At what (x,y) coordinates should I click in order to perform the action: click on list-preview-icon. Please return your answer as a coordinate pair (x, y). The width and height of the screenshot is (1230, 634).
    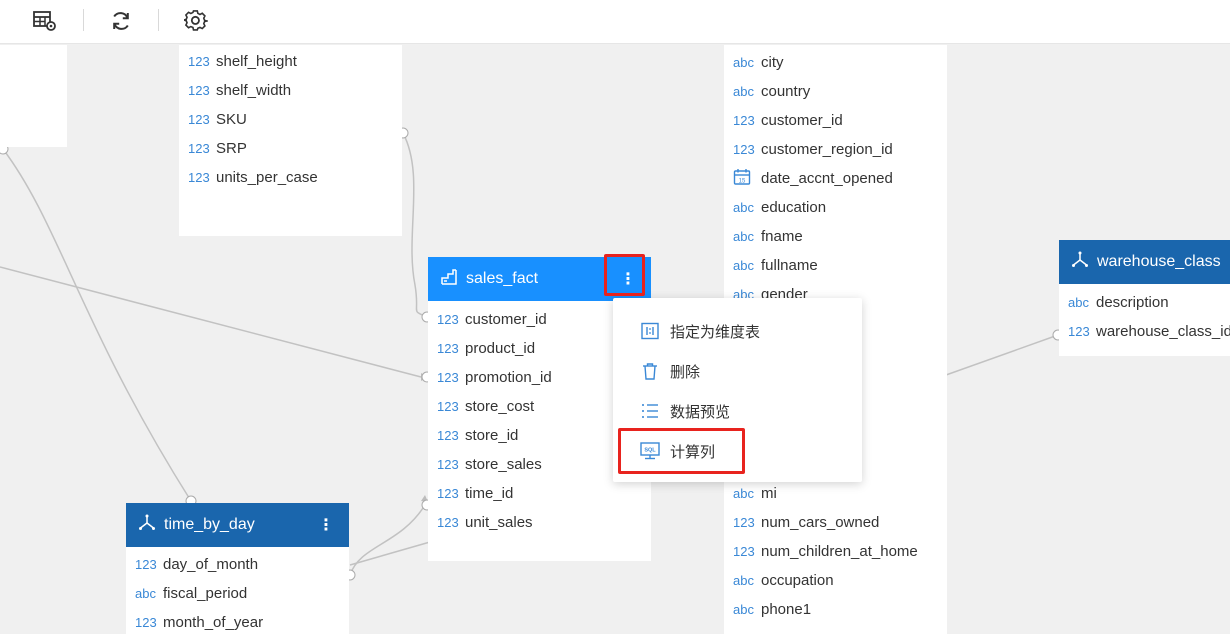
    Looking at the image, I should click on (650, 411).